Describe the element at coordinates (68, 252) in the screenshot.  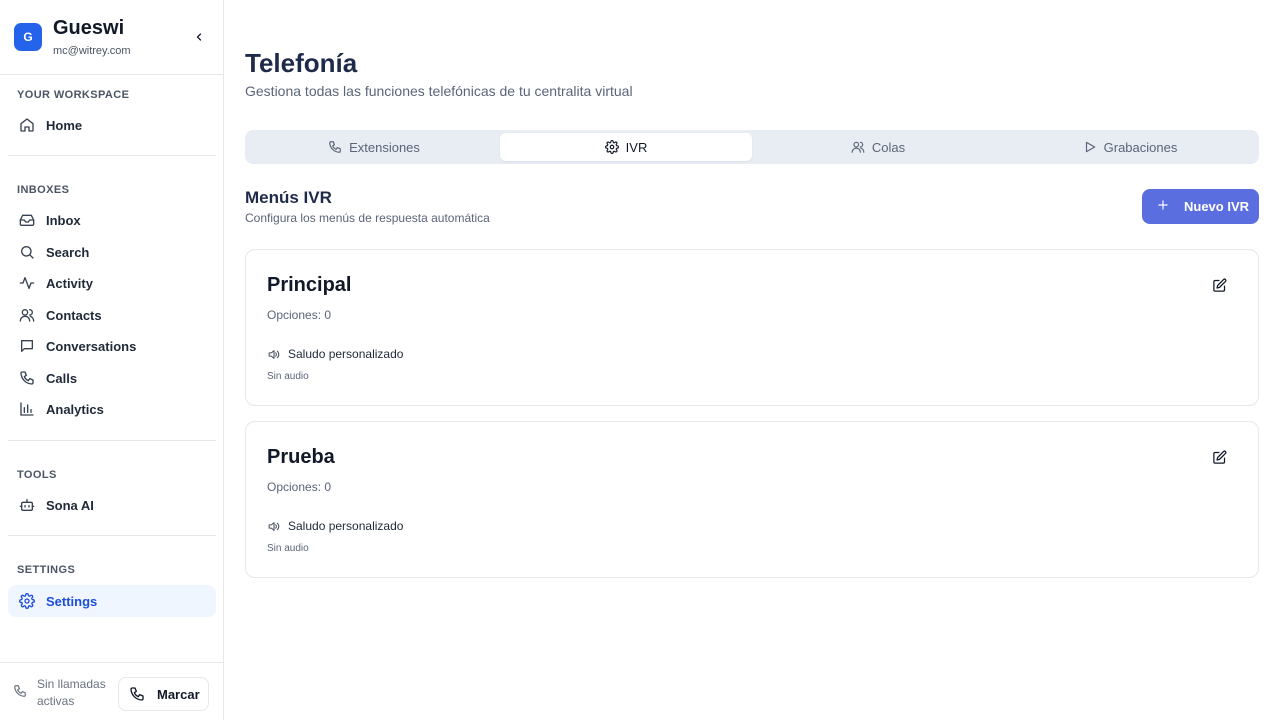
I see `sidebar-item-label: Search` at that location.